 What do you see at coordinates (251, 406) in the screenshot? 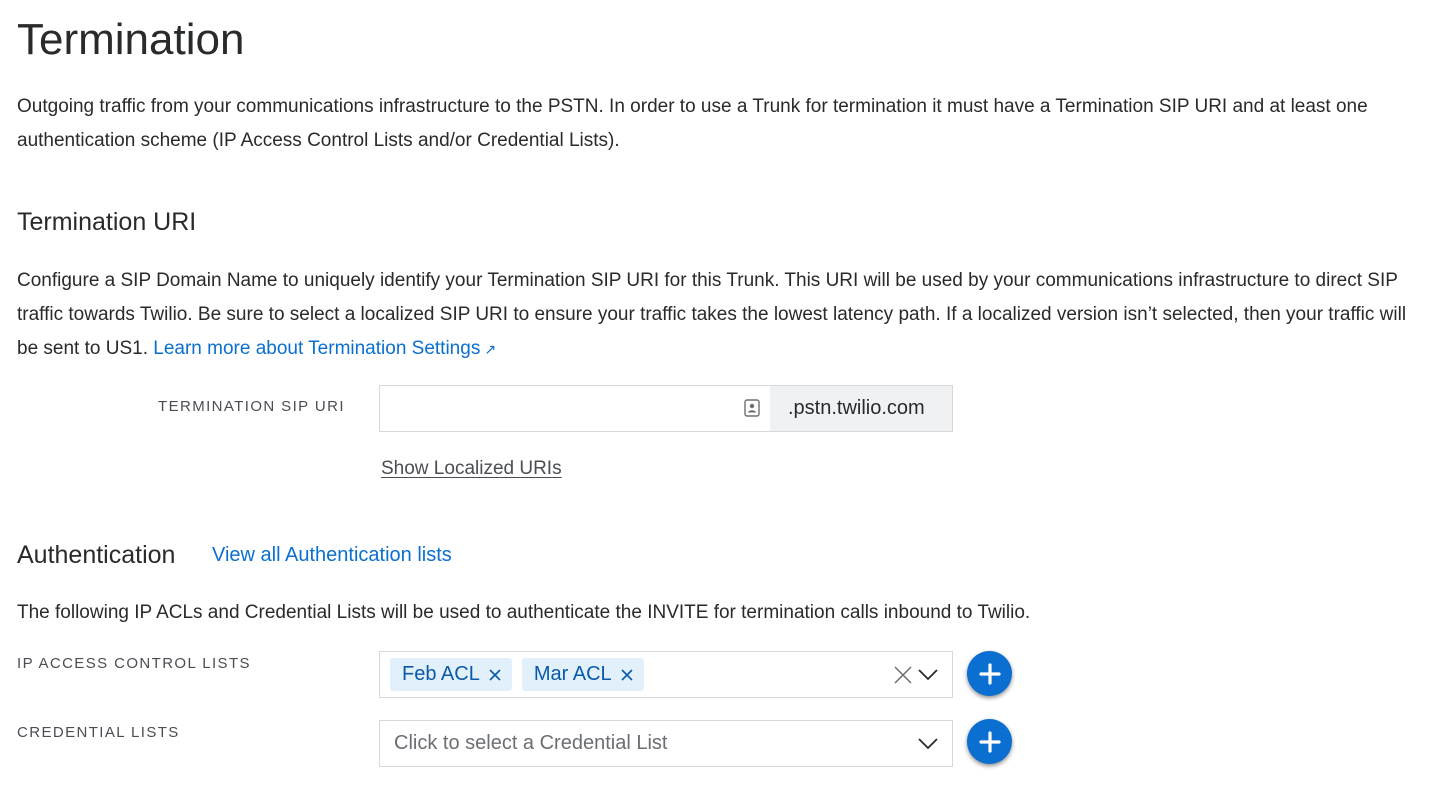
I see `termination-sip-uri-label: TERMINATION SIP URI` at bounding box center [251, 406].